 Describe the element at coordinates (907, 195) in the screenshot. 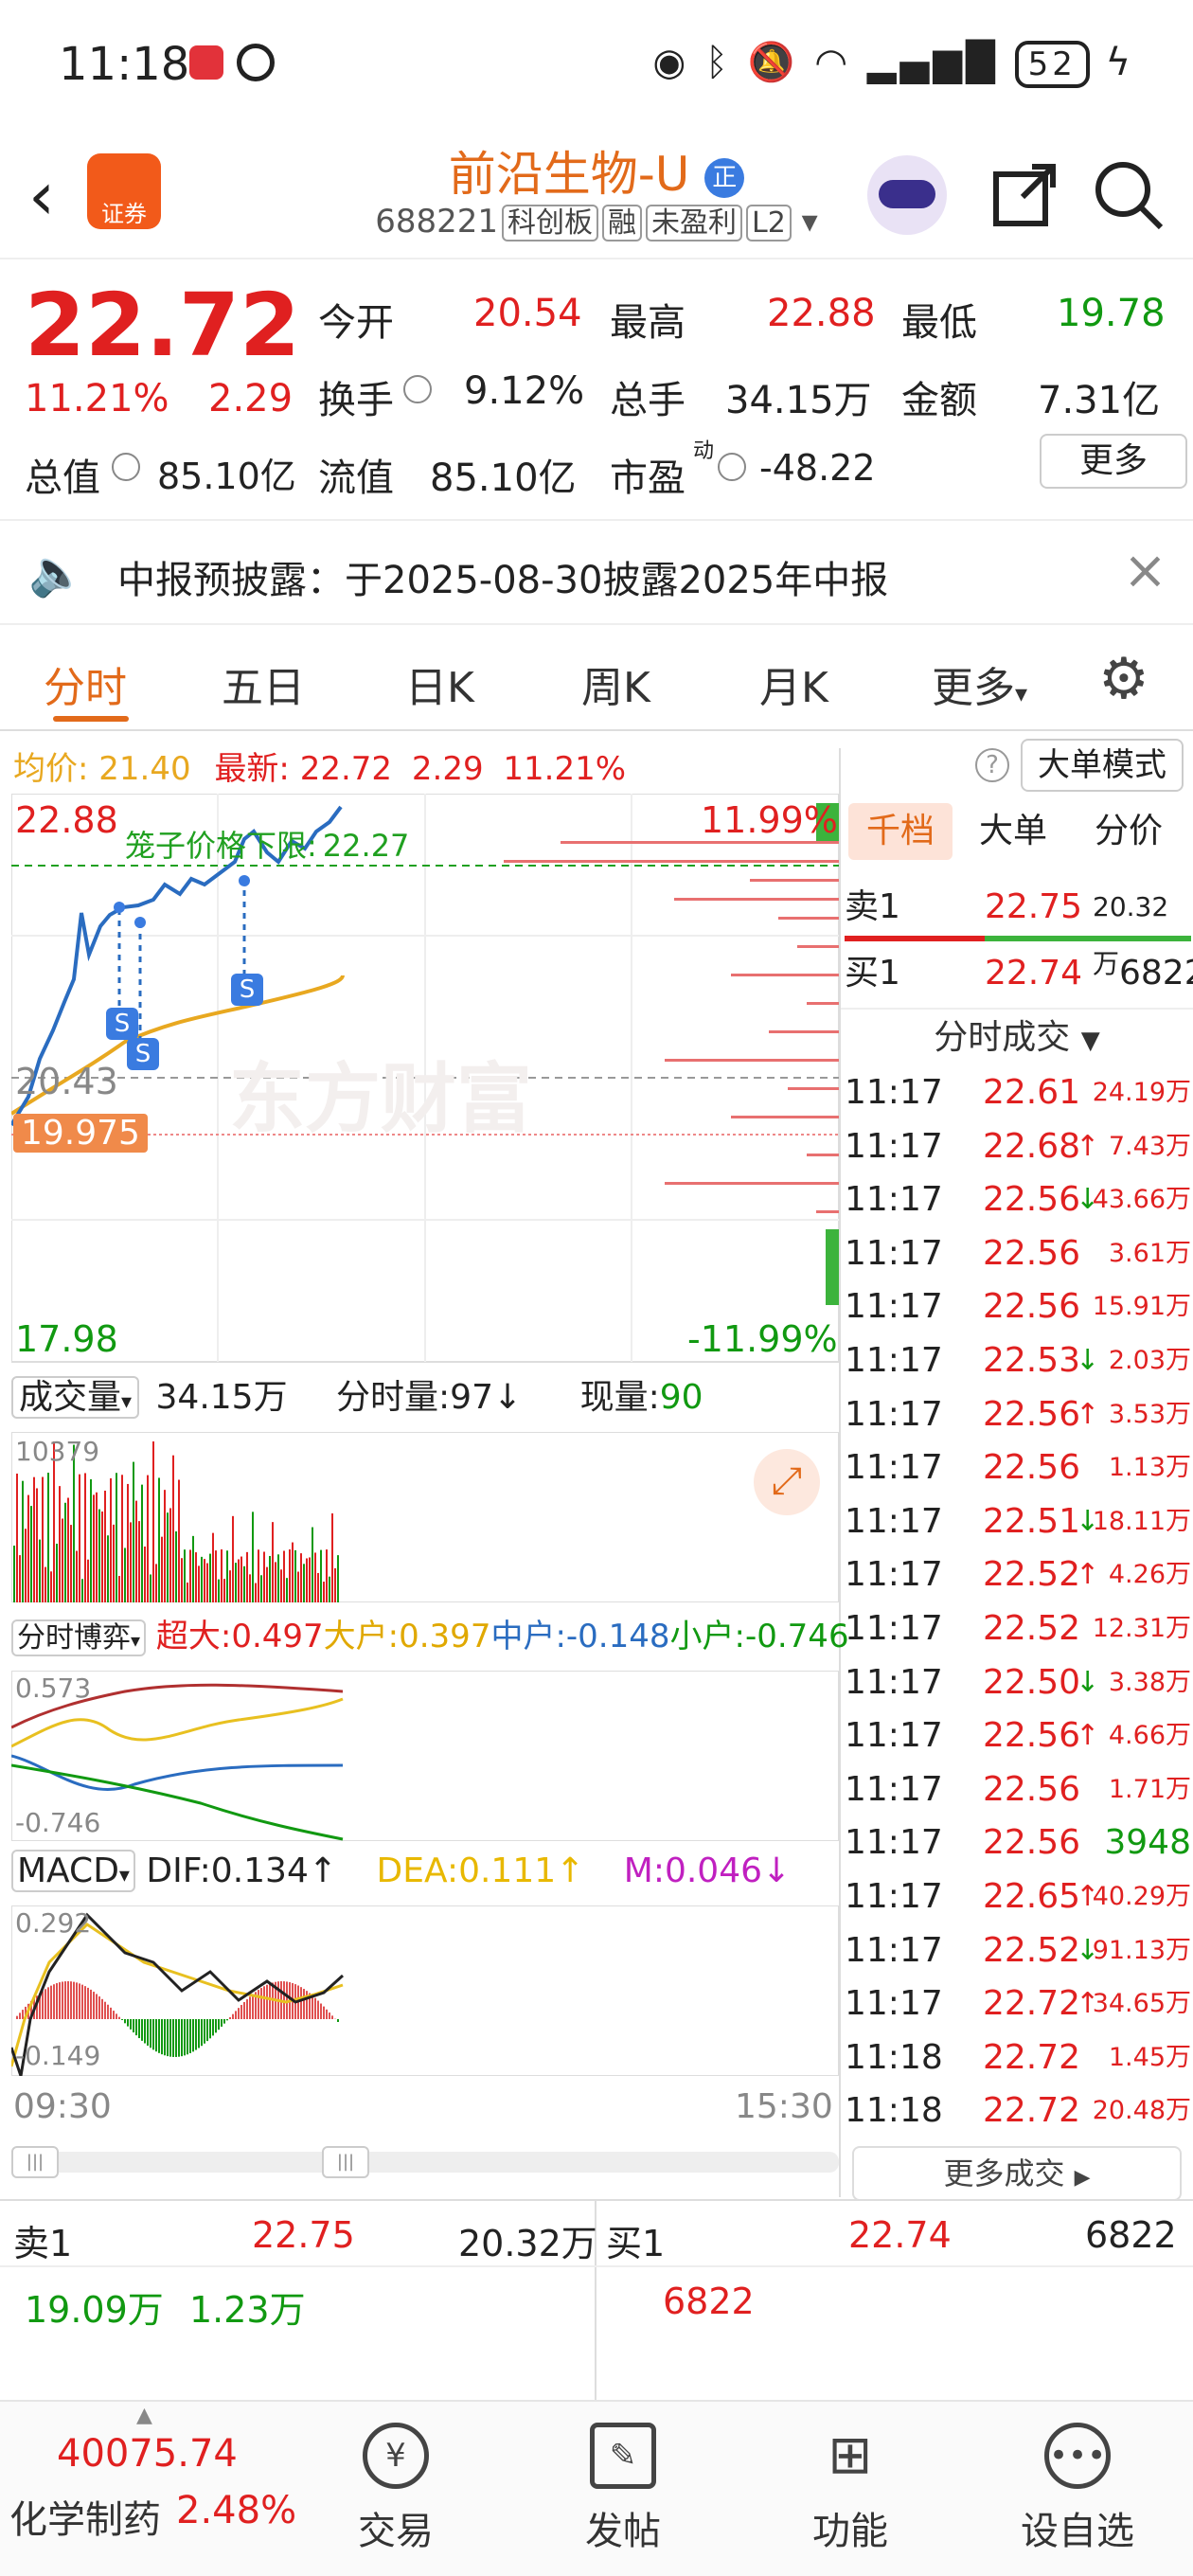

I see `ai-robot-icon` at that location.